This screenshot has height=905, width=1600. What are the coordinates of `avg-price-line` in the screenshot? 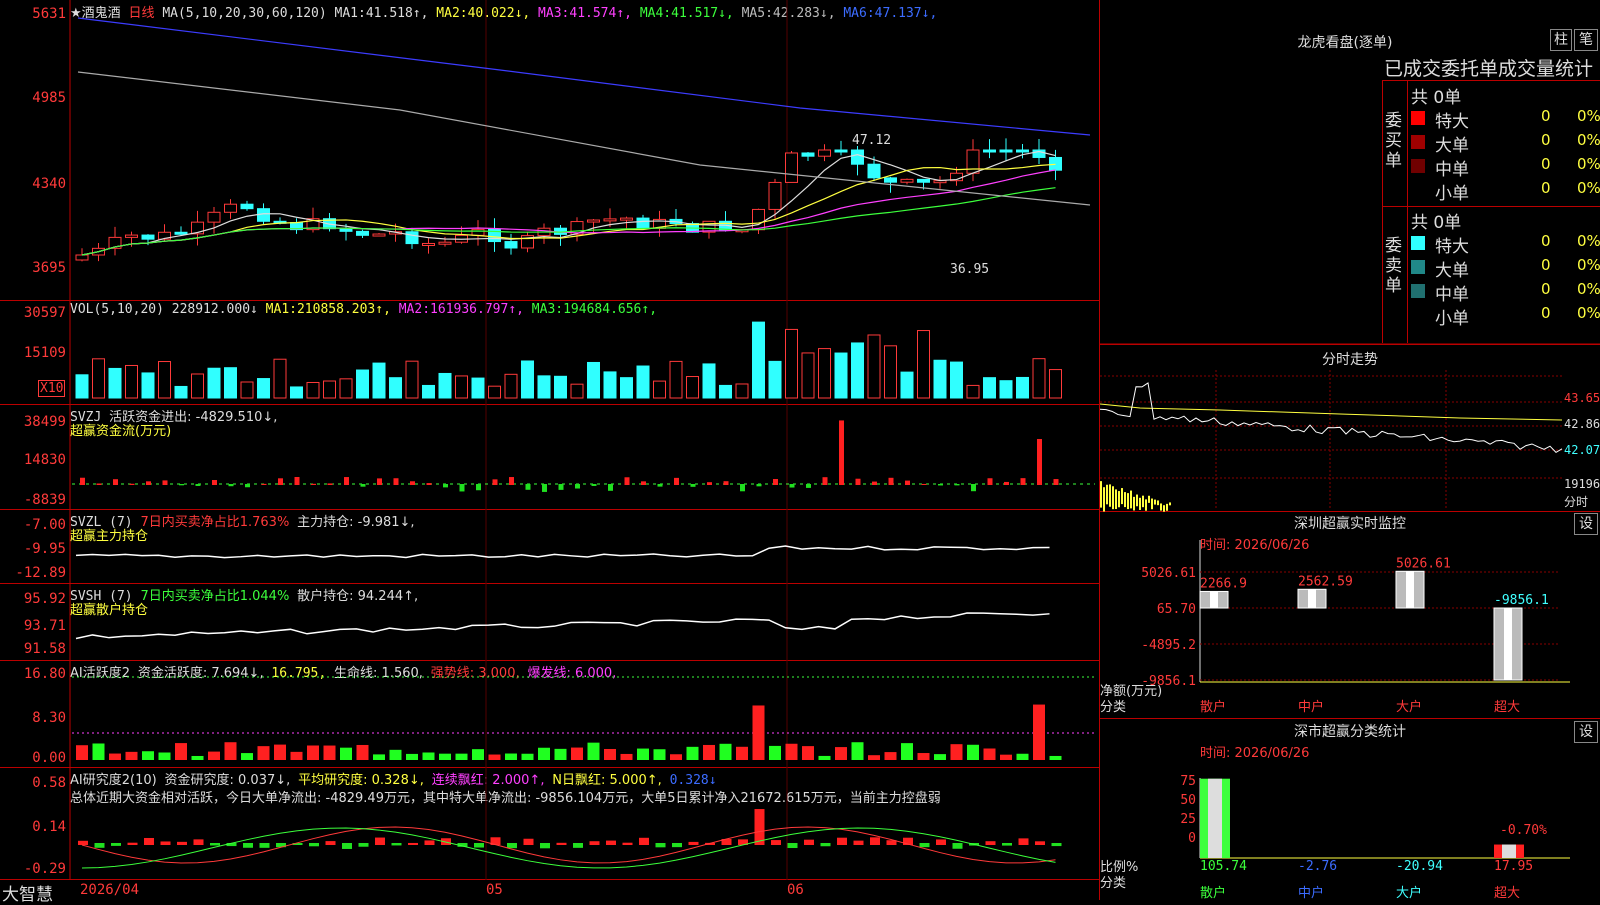 It's located at (1331, 412).